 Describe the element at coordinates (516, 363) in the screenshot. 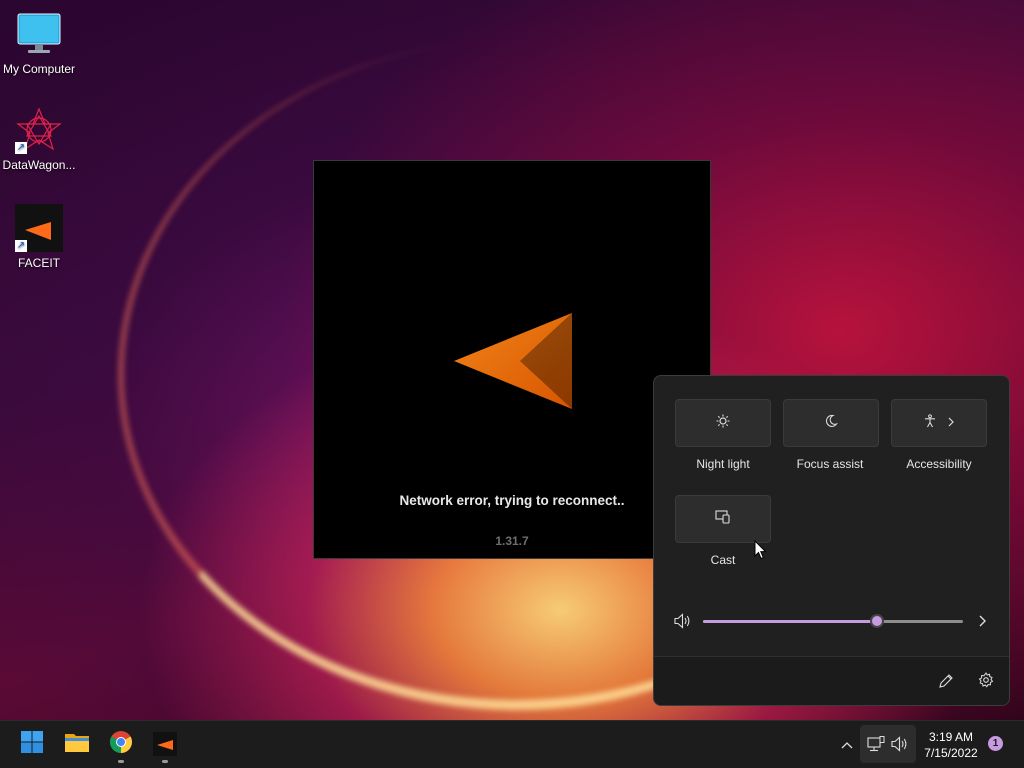

I see `faceit-logo-icon` at that location.